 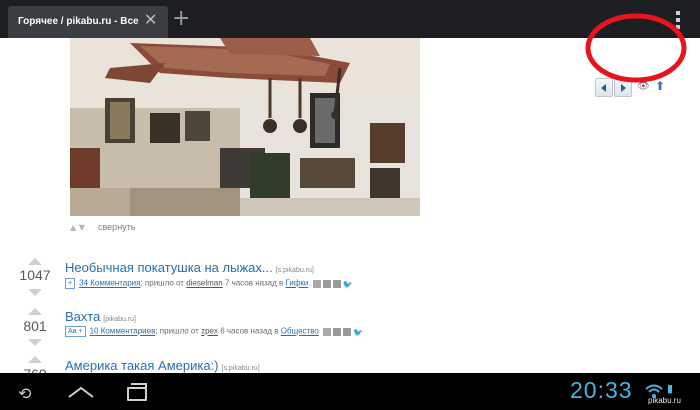 What do you see at coordinates (35, 369) in the screenshot?
I see `post-score: 769` at bounding box center [35, 369].